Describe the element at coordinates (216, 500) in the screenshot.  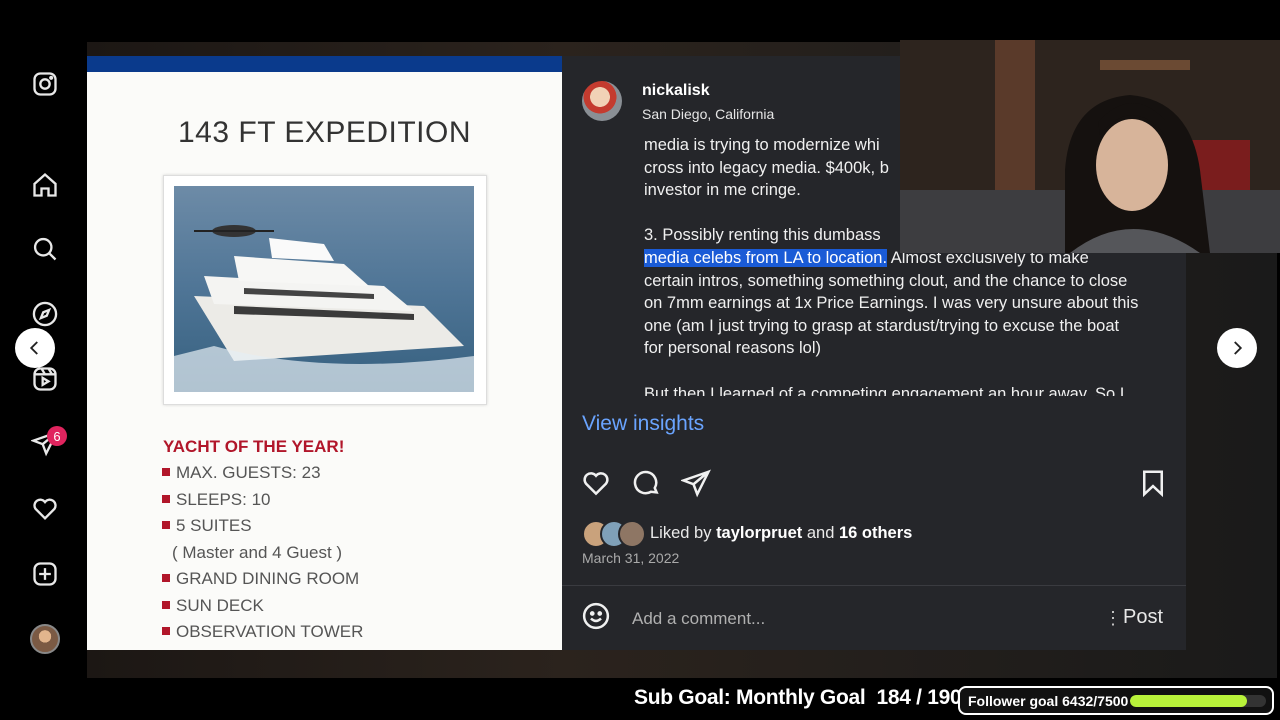
I see `spec-item: SLEEPS: 10` at that location.